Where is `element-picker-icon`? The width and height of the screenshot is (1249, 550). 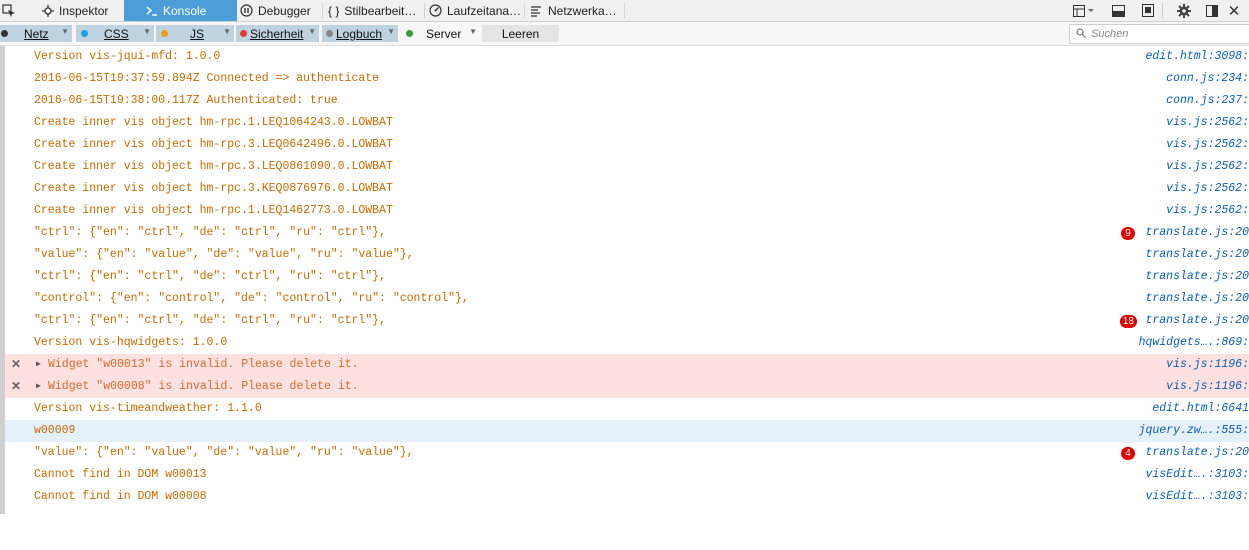
element-picker-icon is located at coordinates (9, 10).